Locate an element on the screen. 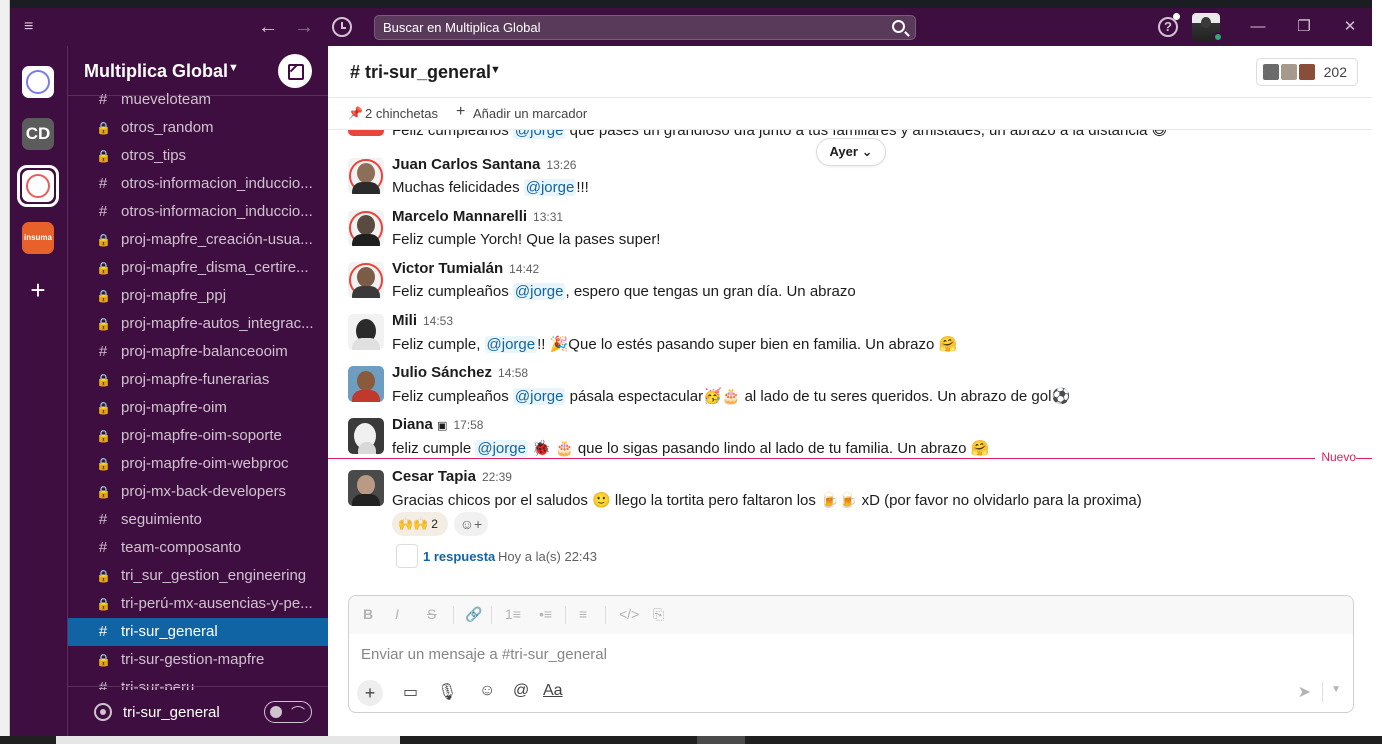 The width and height of the screenshot is (1382, 744). pins-link: 2 chinchetas is located at coordinates (401, 113).